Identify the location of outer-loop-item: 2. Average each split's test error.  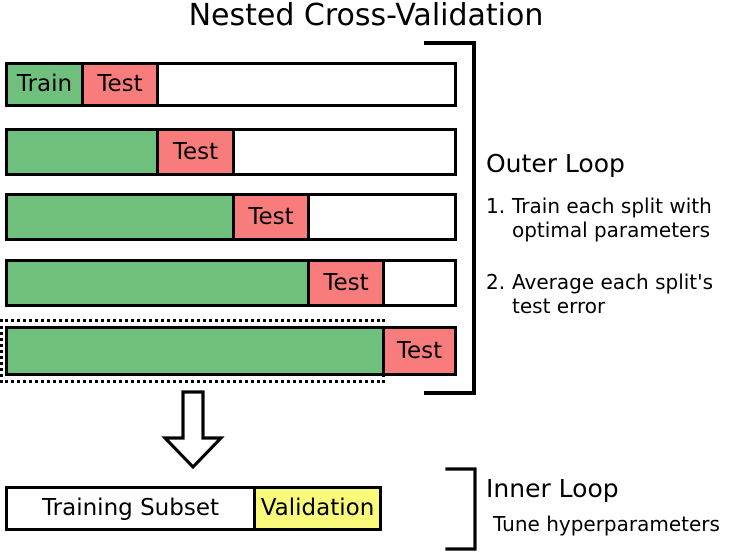
(609, 294).